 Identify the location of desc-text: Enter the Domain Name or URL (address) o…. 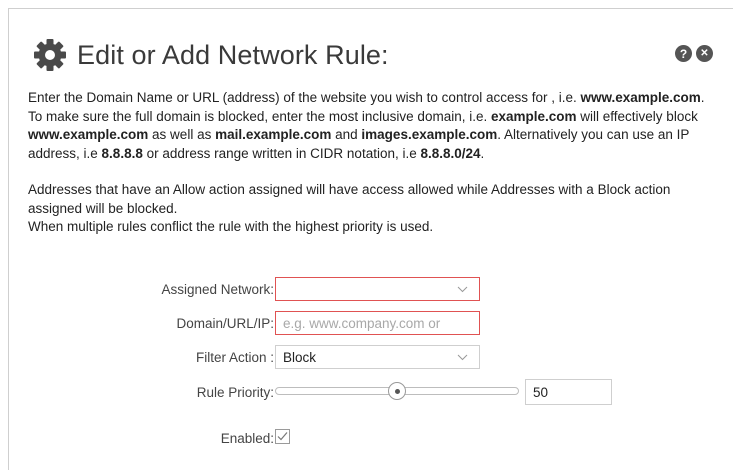
(304, 97).